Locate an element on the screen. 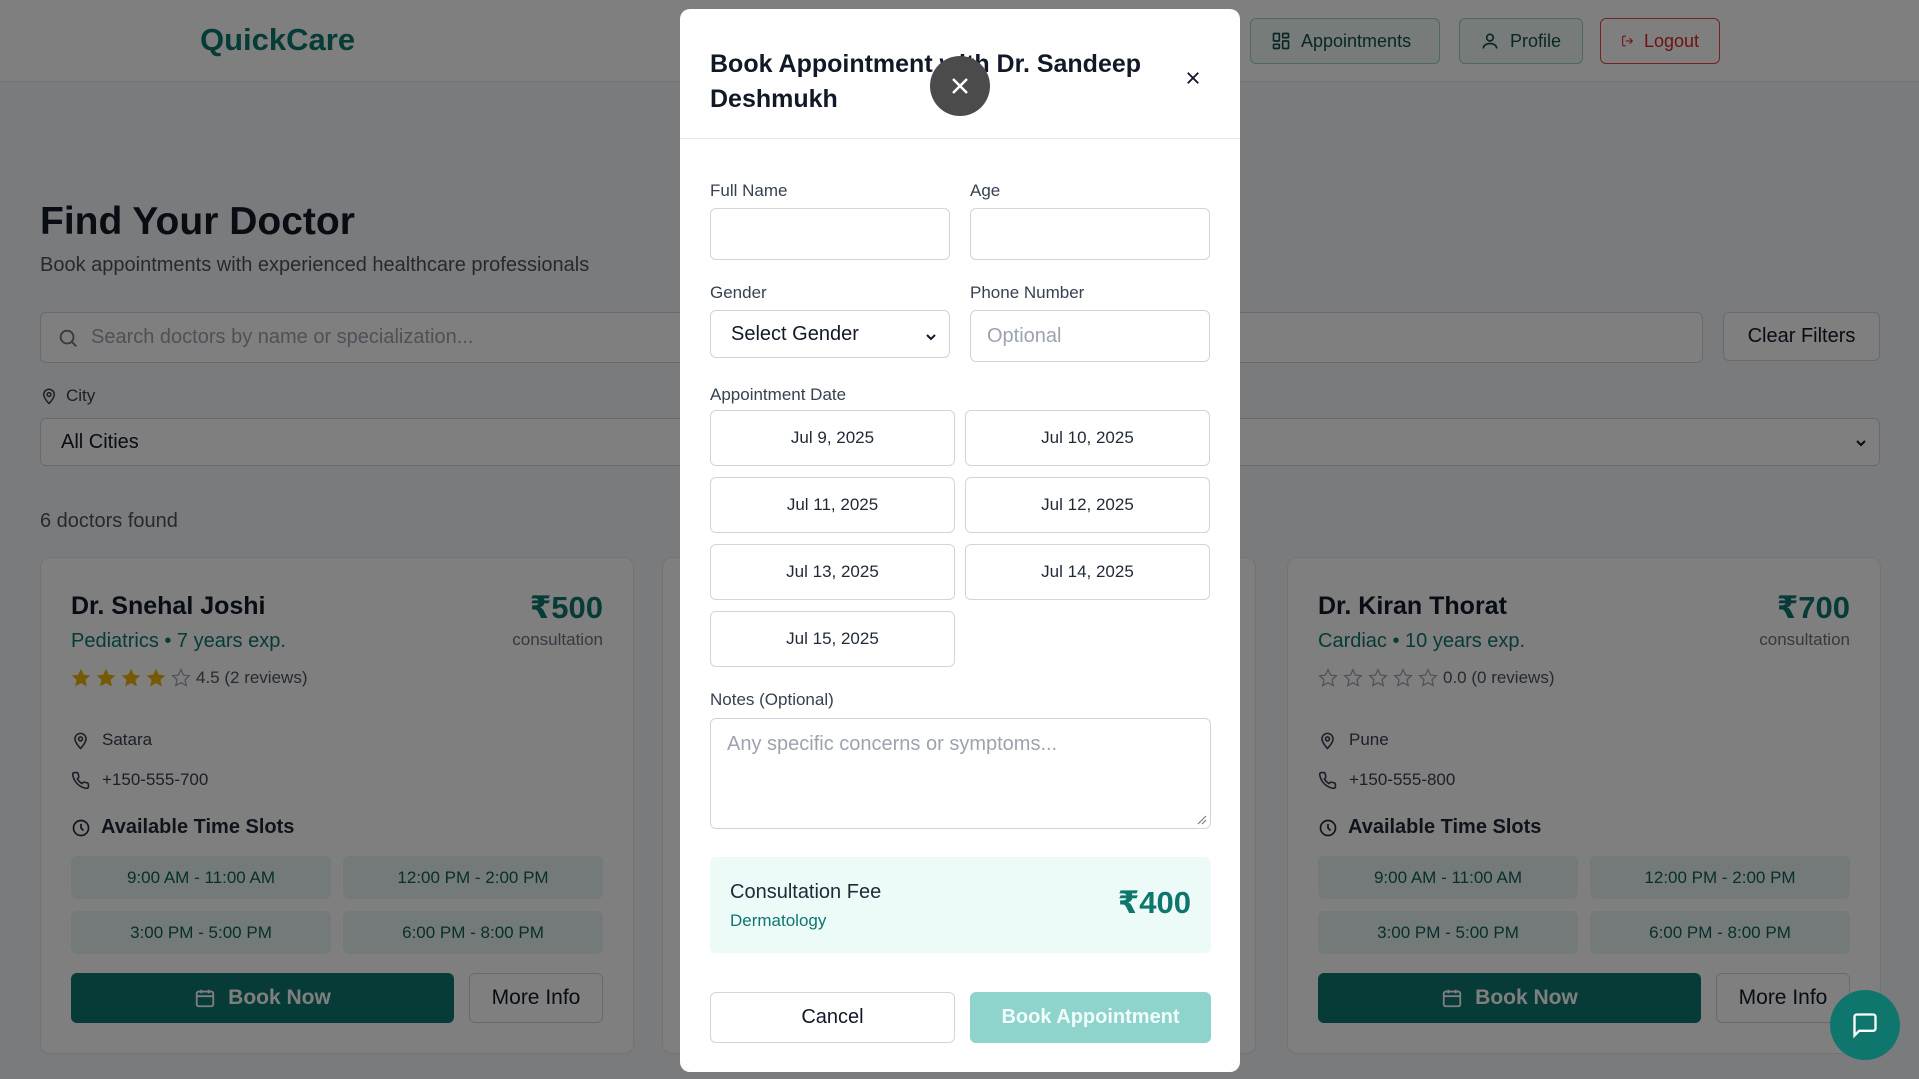  chat-bubble-icon is located at coordinates (1865, 1026).